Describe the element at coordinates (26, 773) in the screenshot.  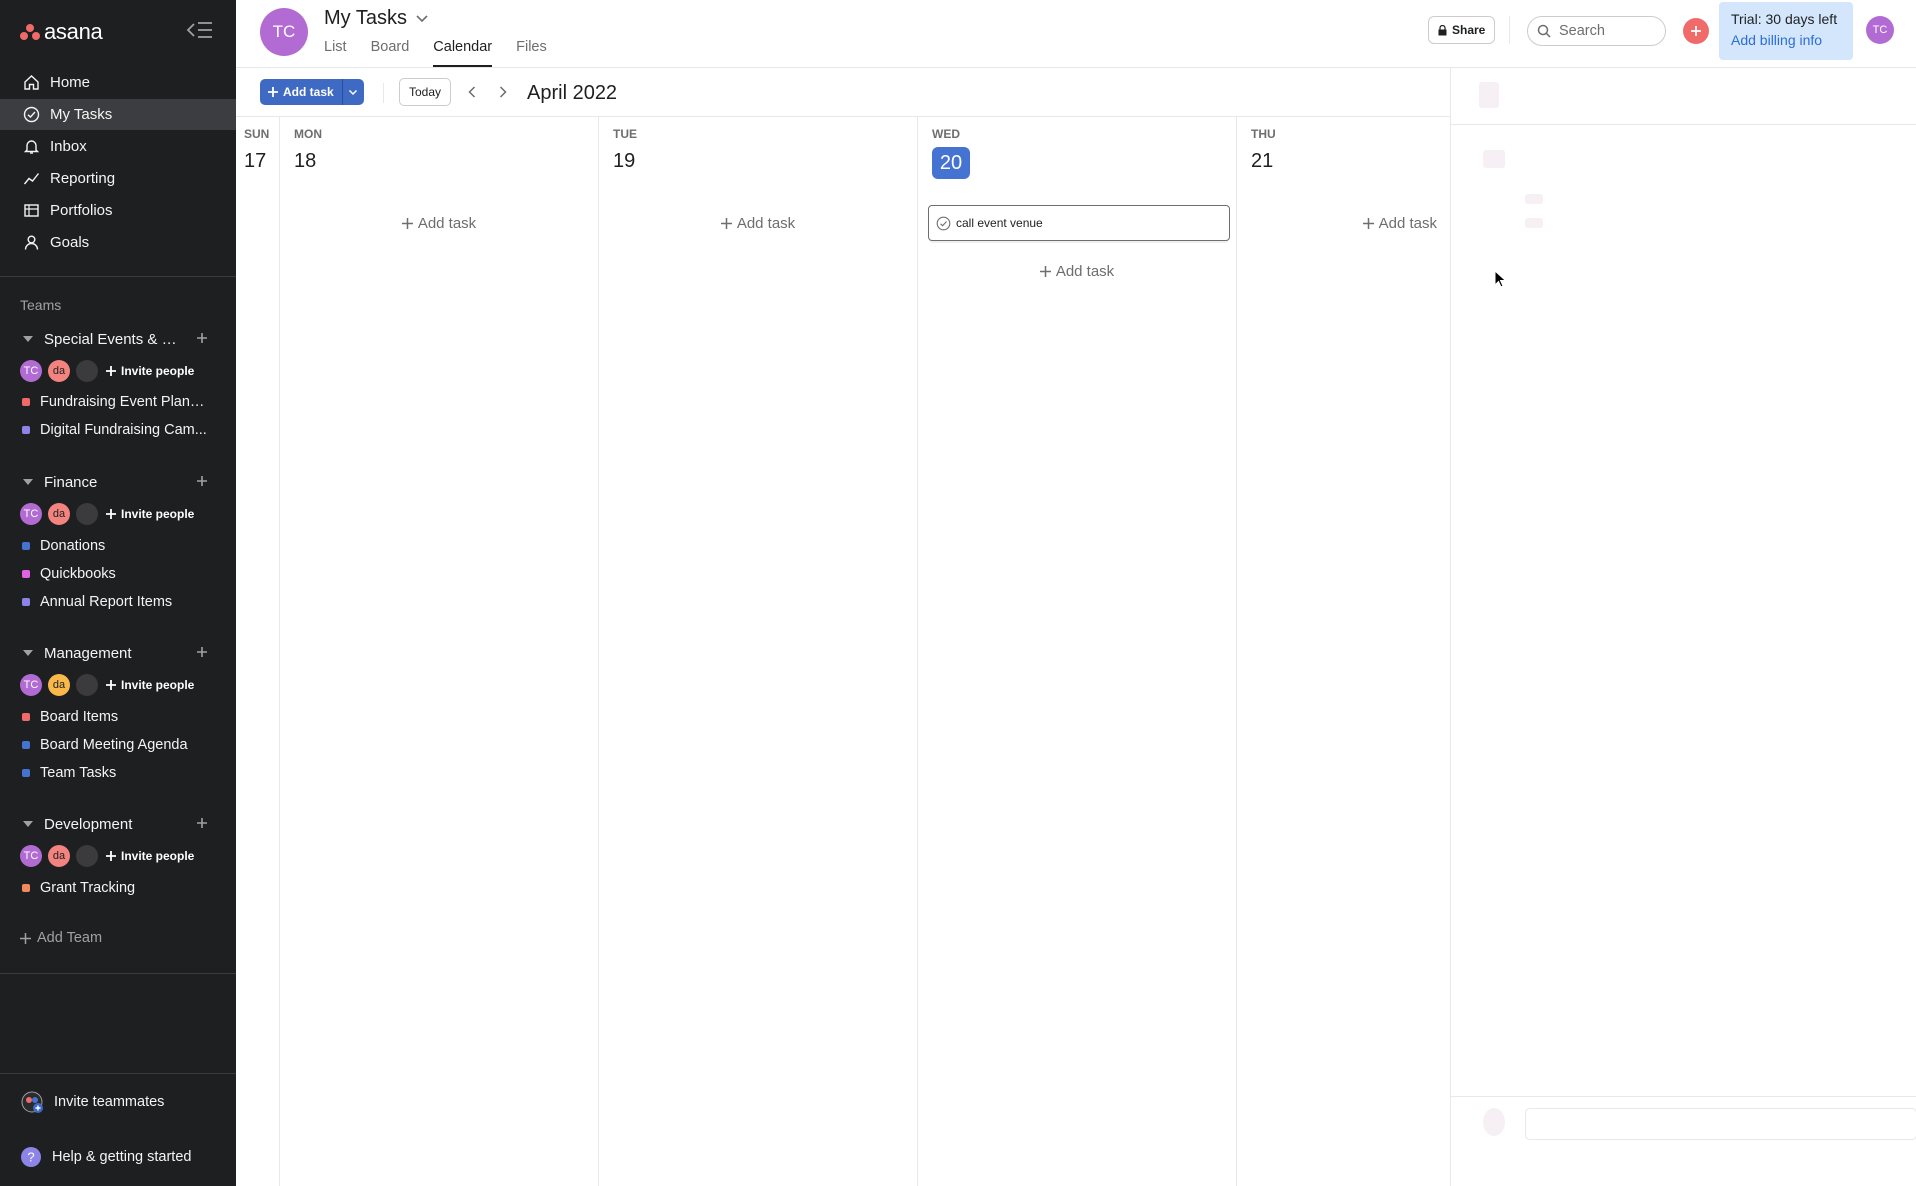
I see `project-color-dot` at that location.